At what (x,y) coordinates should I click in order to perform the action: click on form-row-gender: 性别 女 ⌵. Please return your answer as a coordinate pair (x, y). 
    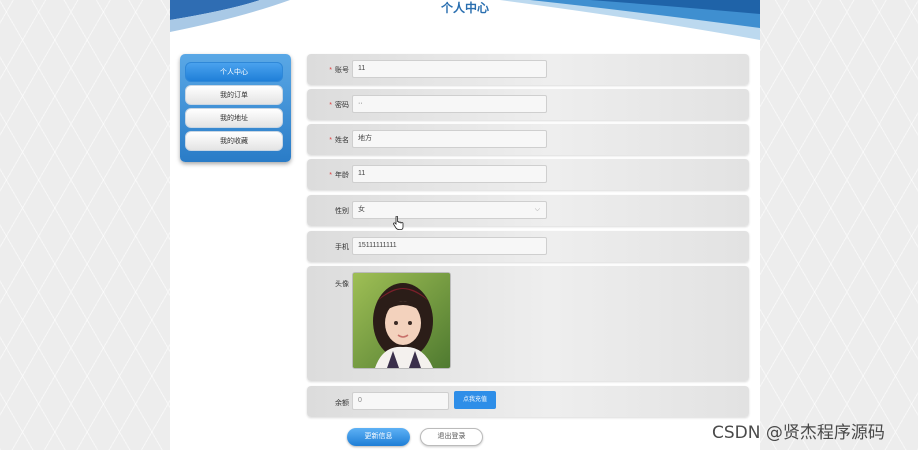
    Looking at the image, I should click on (528, 210).